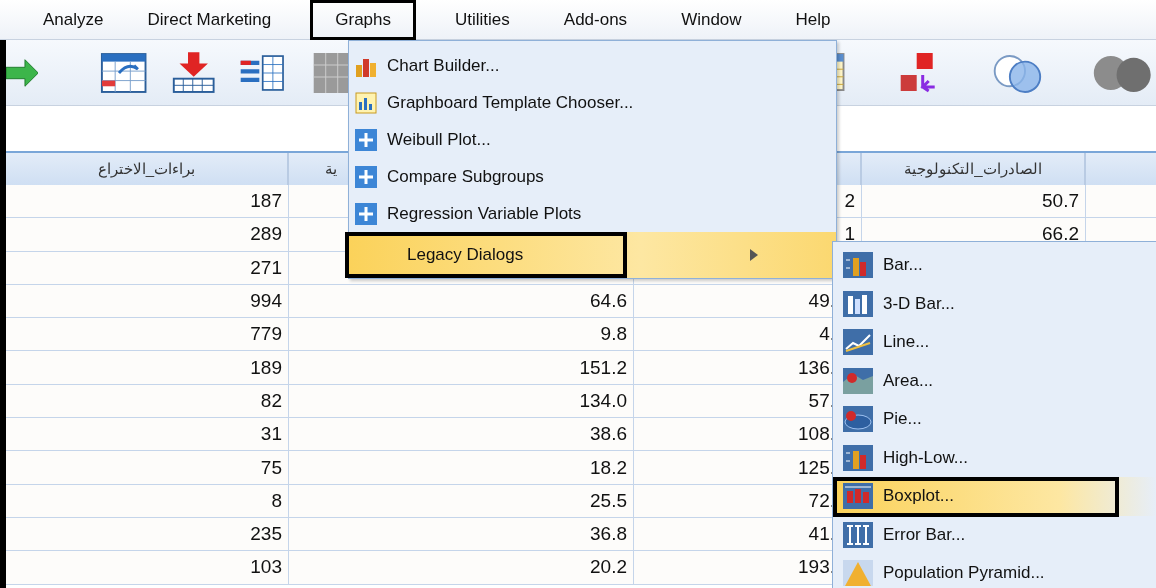 This screenshot has height=588, width=1156. I want to click on column-header: الصادرات_التكنولوجية, so click(974, 169).